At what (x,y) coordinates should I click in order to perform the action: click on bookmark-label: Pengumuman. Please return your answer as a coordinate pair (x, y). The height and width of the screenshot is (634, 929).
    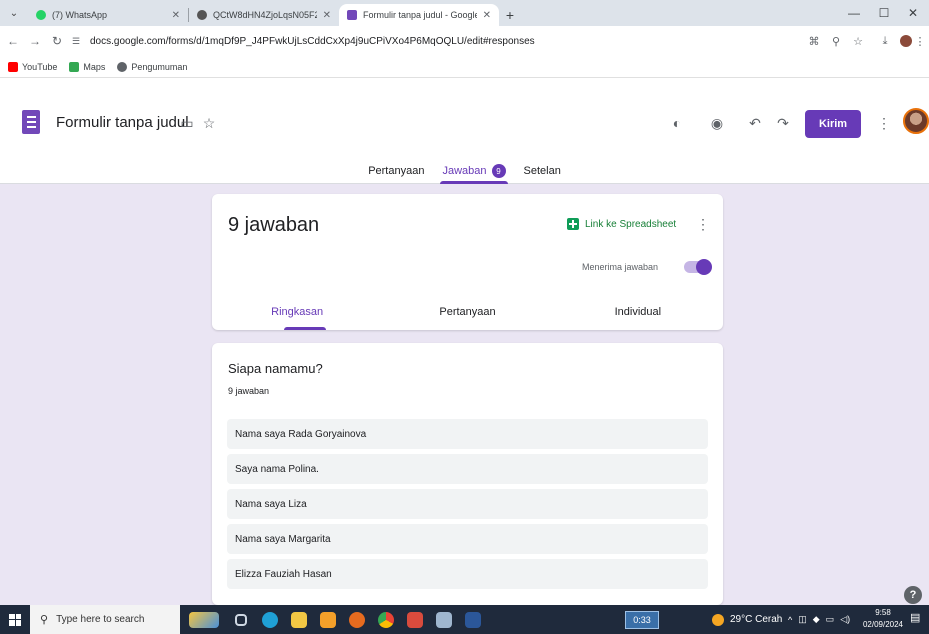
    Looking at the image, I should click on (159, 66).